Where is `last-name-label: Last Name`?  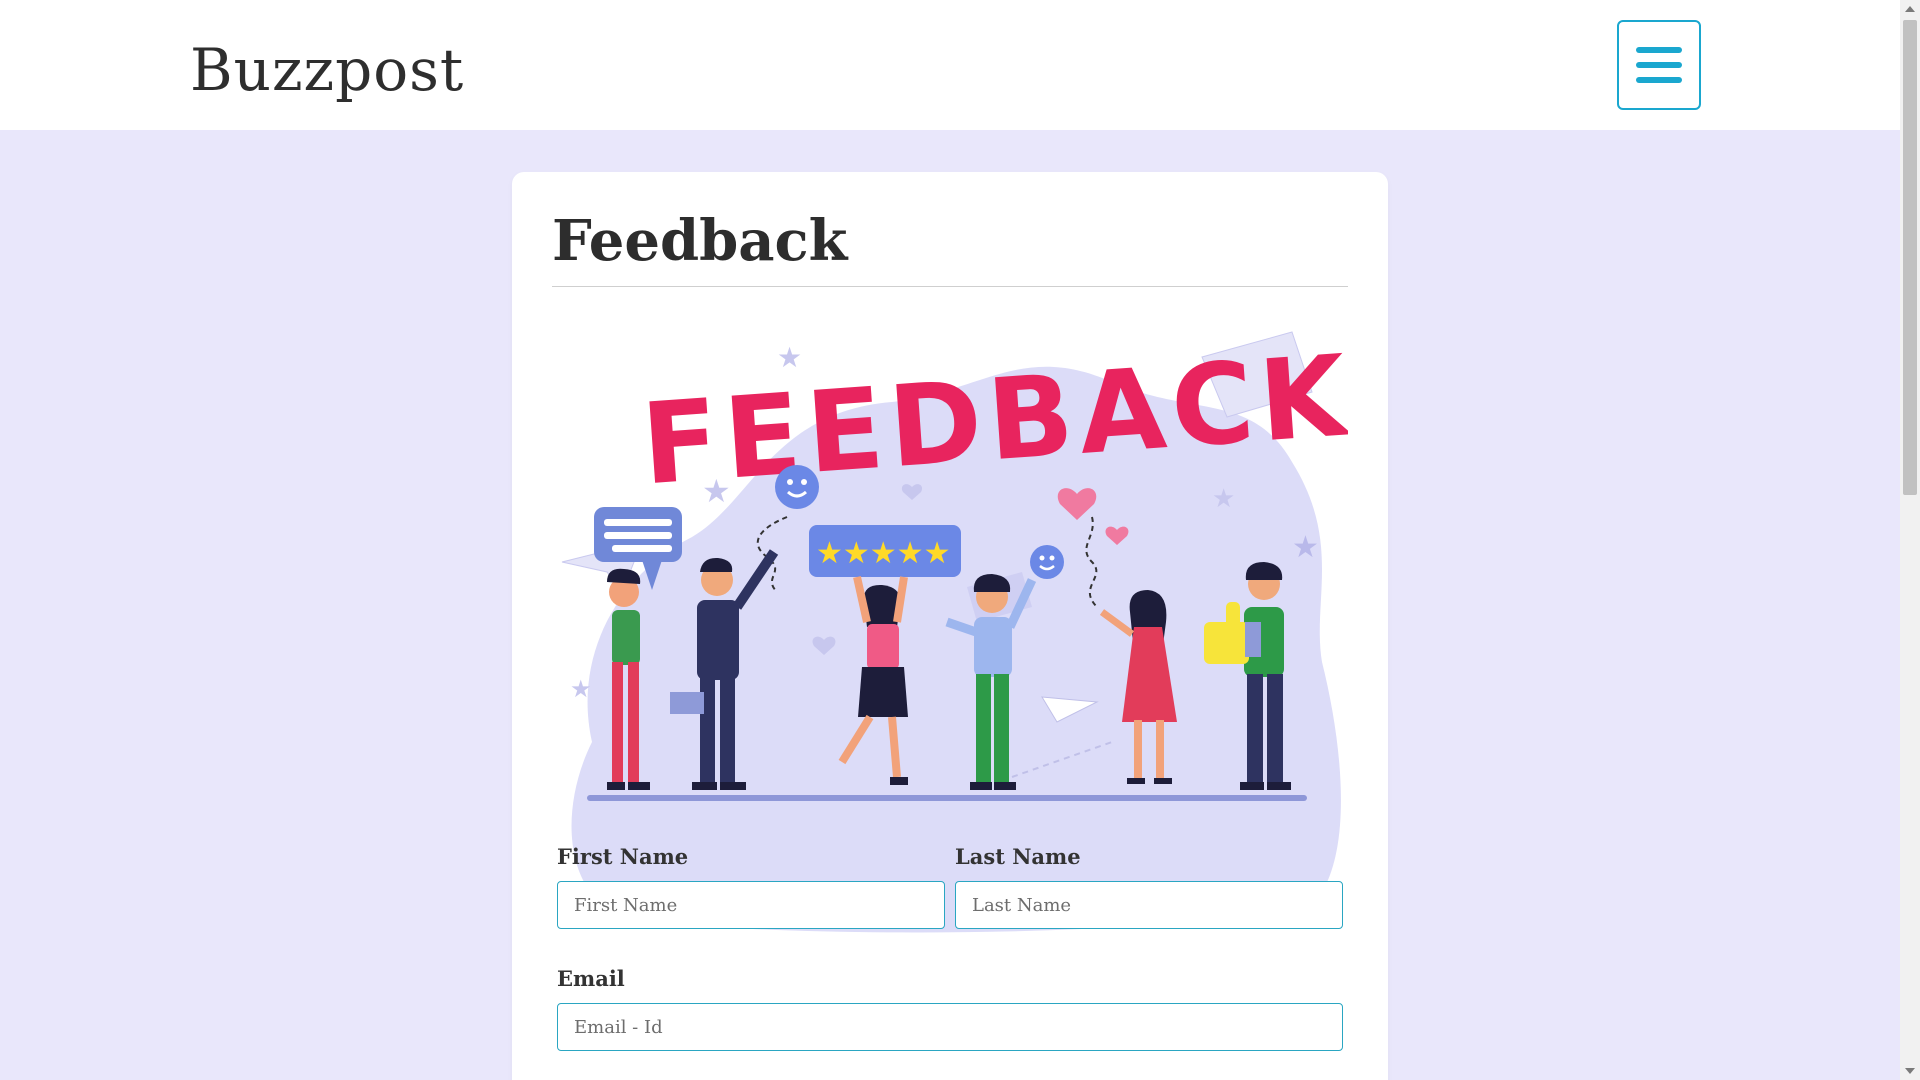 last-name-label: Last Name is located at coordinates (1018, 856).